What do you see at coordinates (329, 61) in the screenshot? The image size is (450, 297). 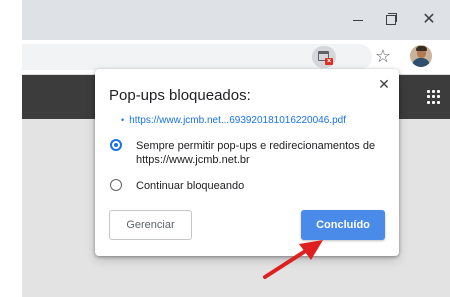 I see `blocked-x-icon: ×` at bounding box center [329, 61].